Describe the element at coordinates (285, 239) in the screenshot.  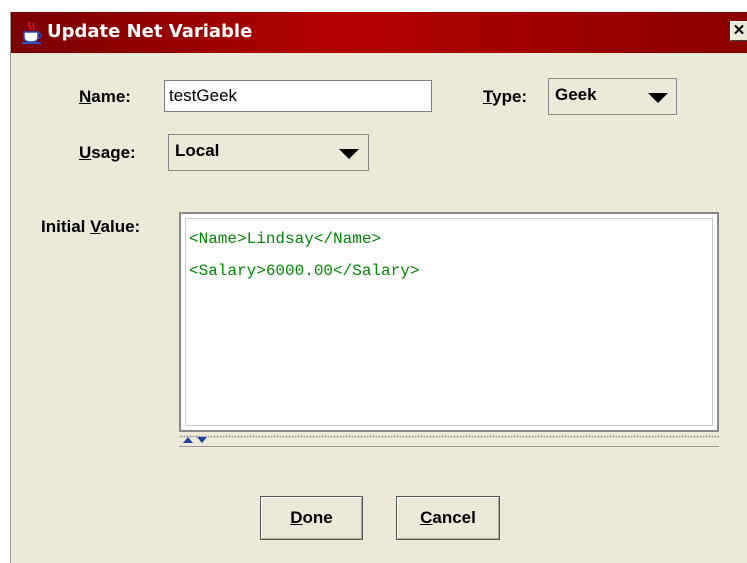
I see `textarea-line: <Name>Lindsay</Name>` at that location.